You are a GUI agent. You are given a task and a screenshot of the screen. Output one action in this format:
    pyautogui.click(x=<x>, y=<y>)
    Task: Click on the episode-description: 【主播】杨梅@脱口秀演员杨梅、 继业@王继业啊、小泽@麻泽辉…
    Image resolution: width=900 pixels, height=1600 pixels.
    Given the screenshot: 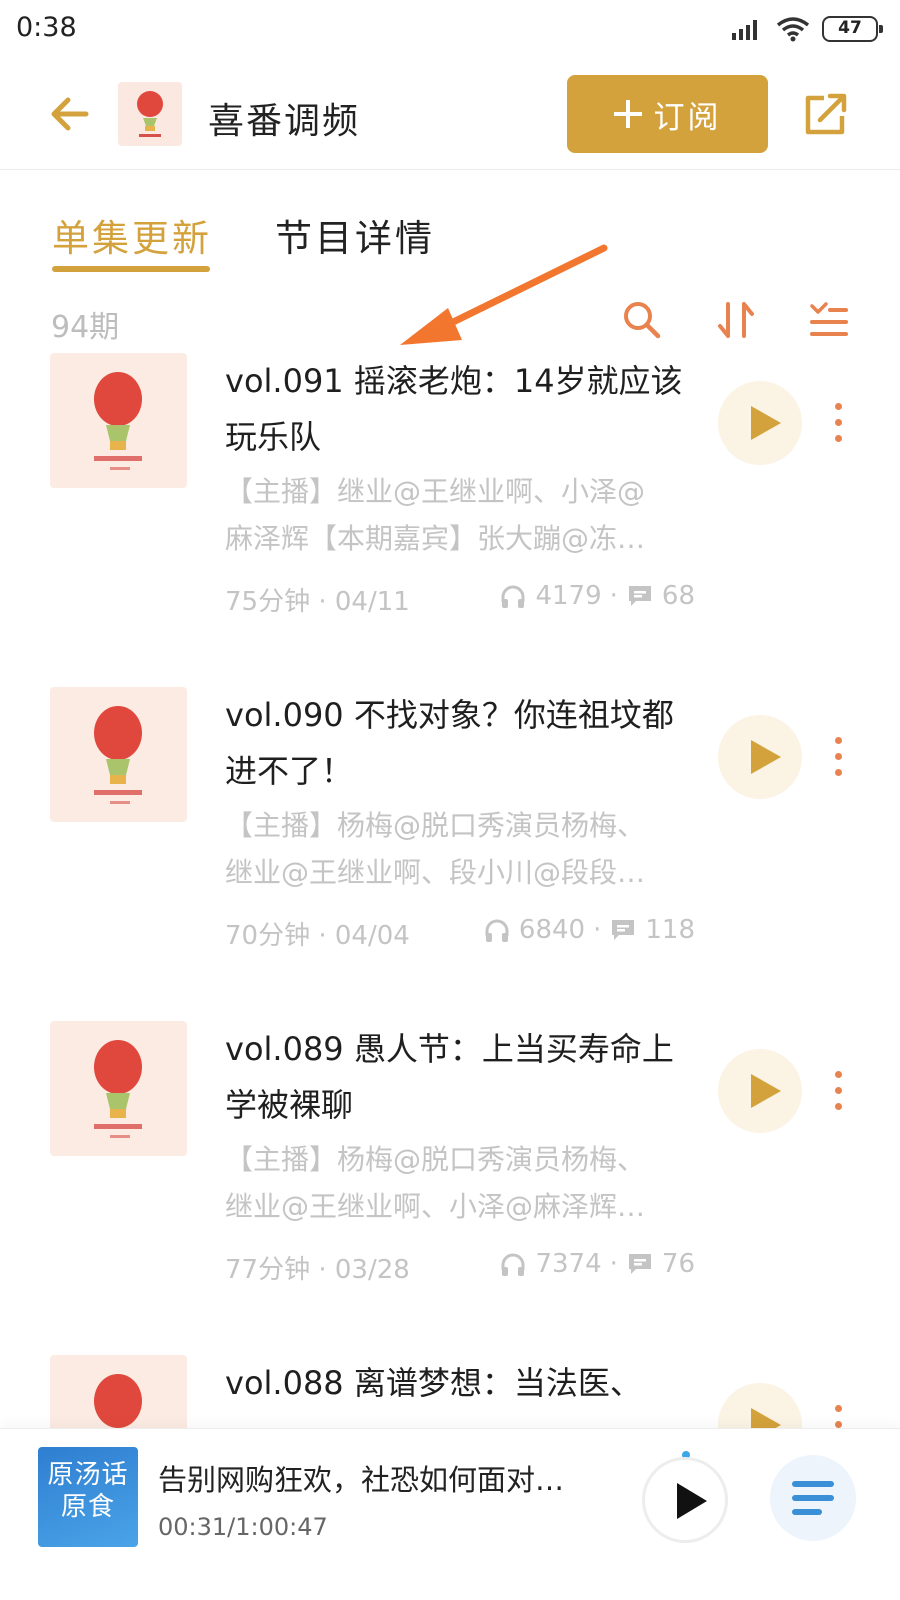 What is the action you would take?
    pyautogui.click(x=460, y=1183)
    